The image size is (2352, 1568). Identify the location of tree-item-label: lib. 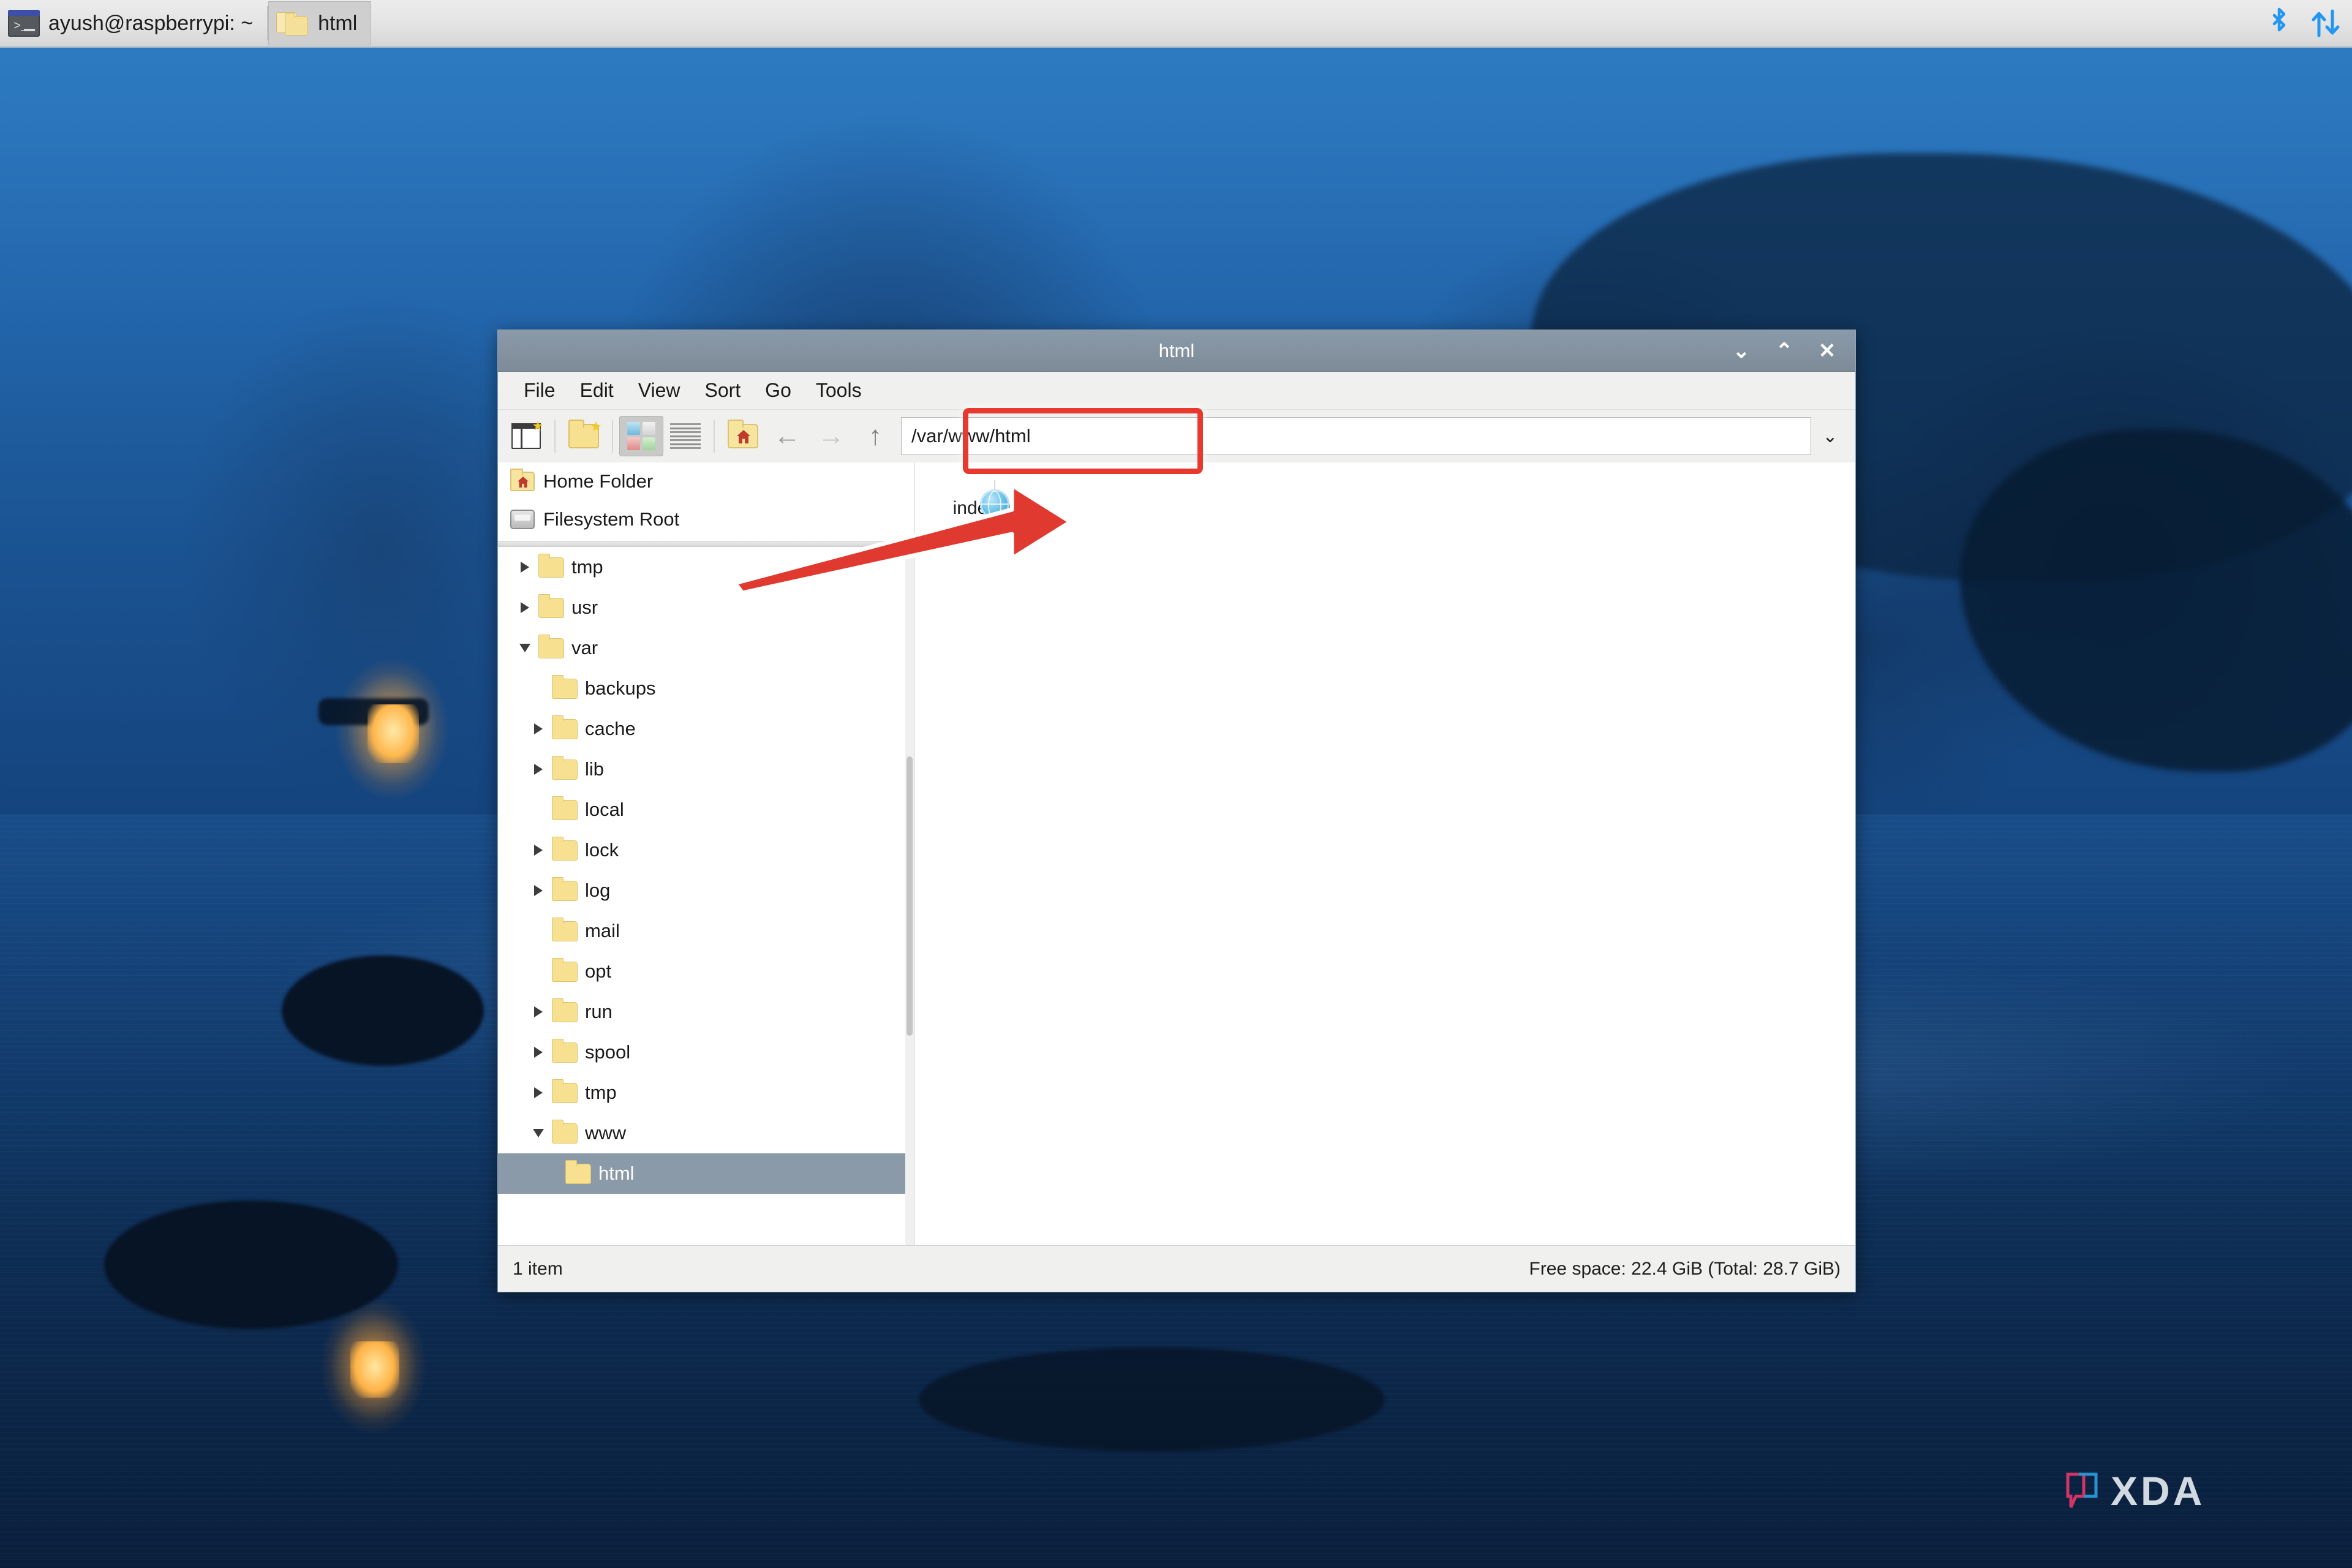
(595, 769).